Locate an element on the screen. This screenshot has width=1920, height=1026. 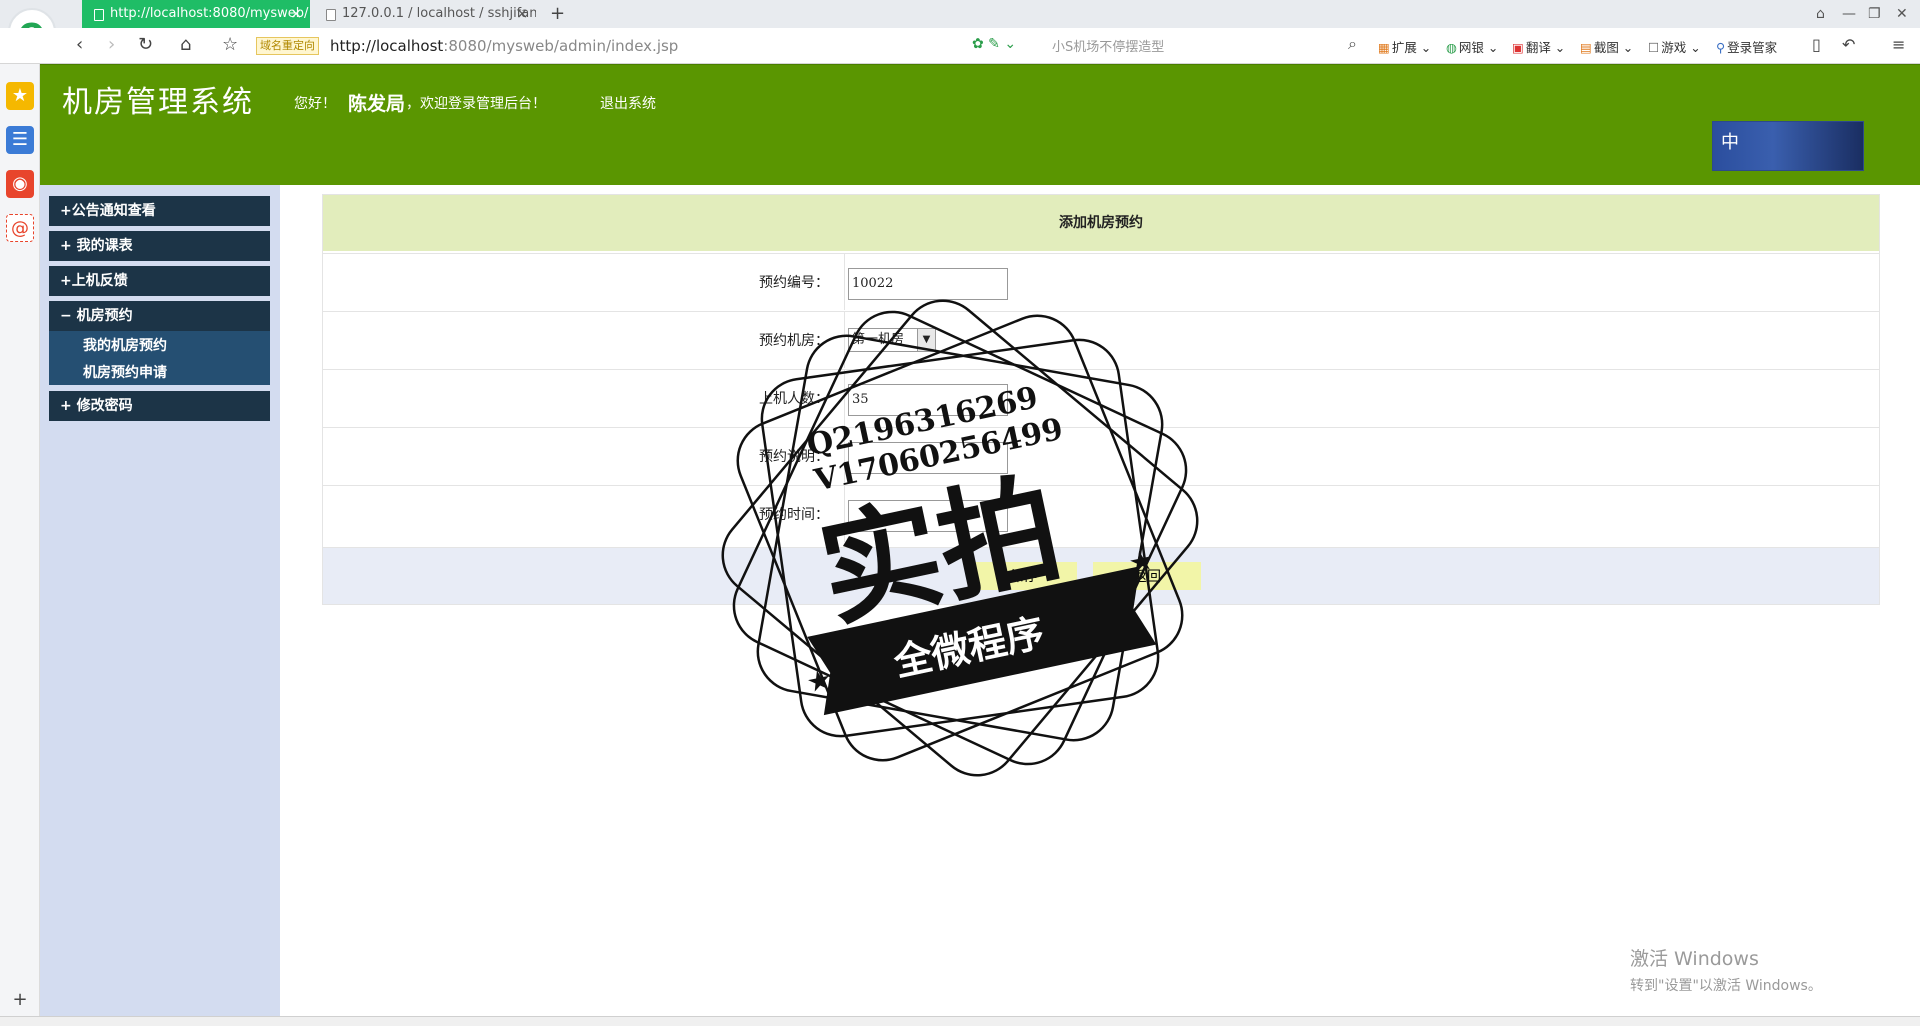
room-select: 第一机房 ▼ is located at coordinates (892, 340).